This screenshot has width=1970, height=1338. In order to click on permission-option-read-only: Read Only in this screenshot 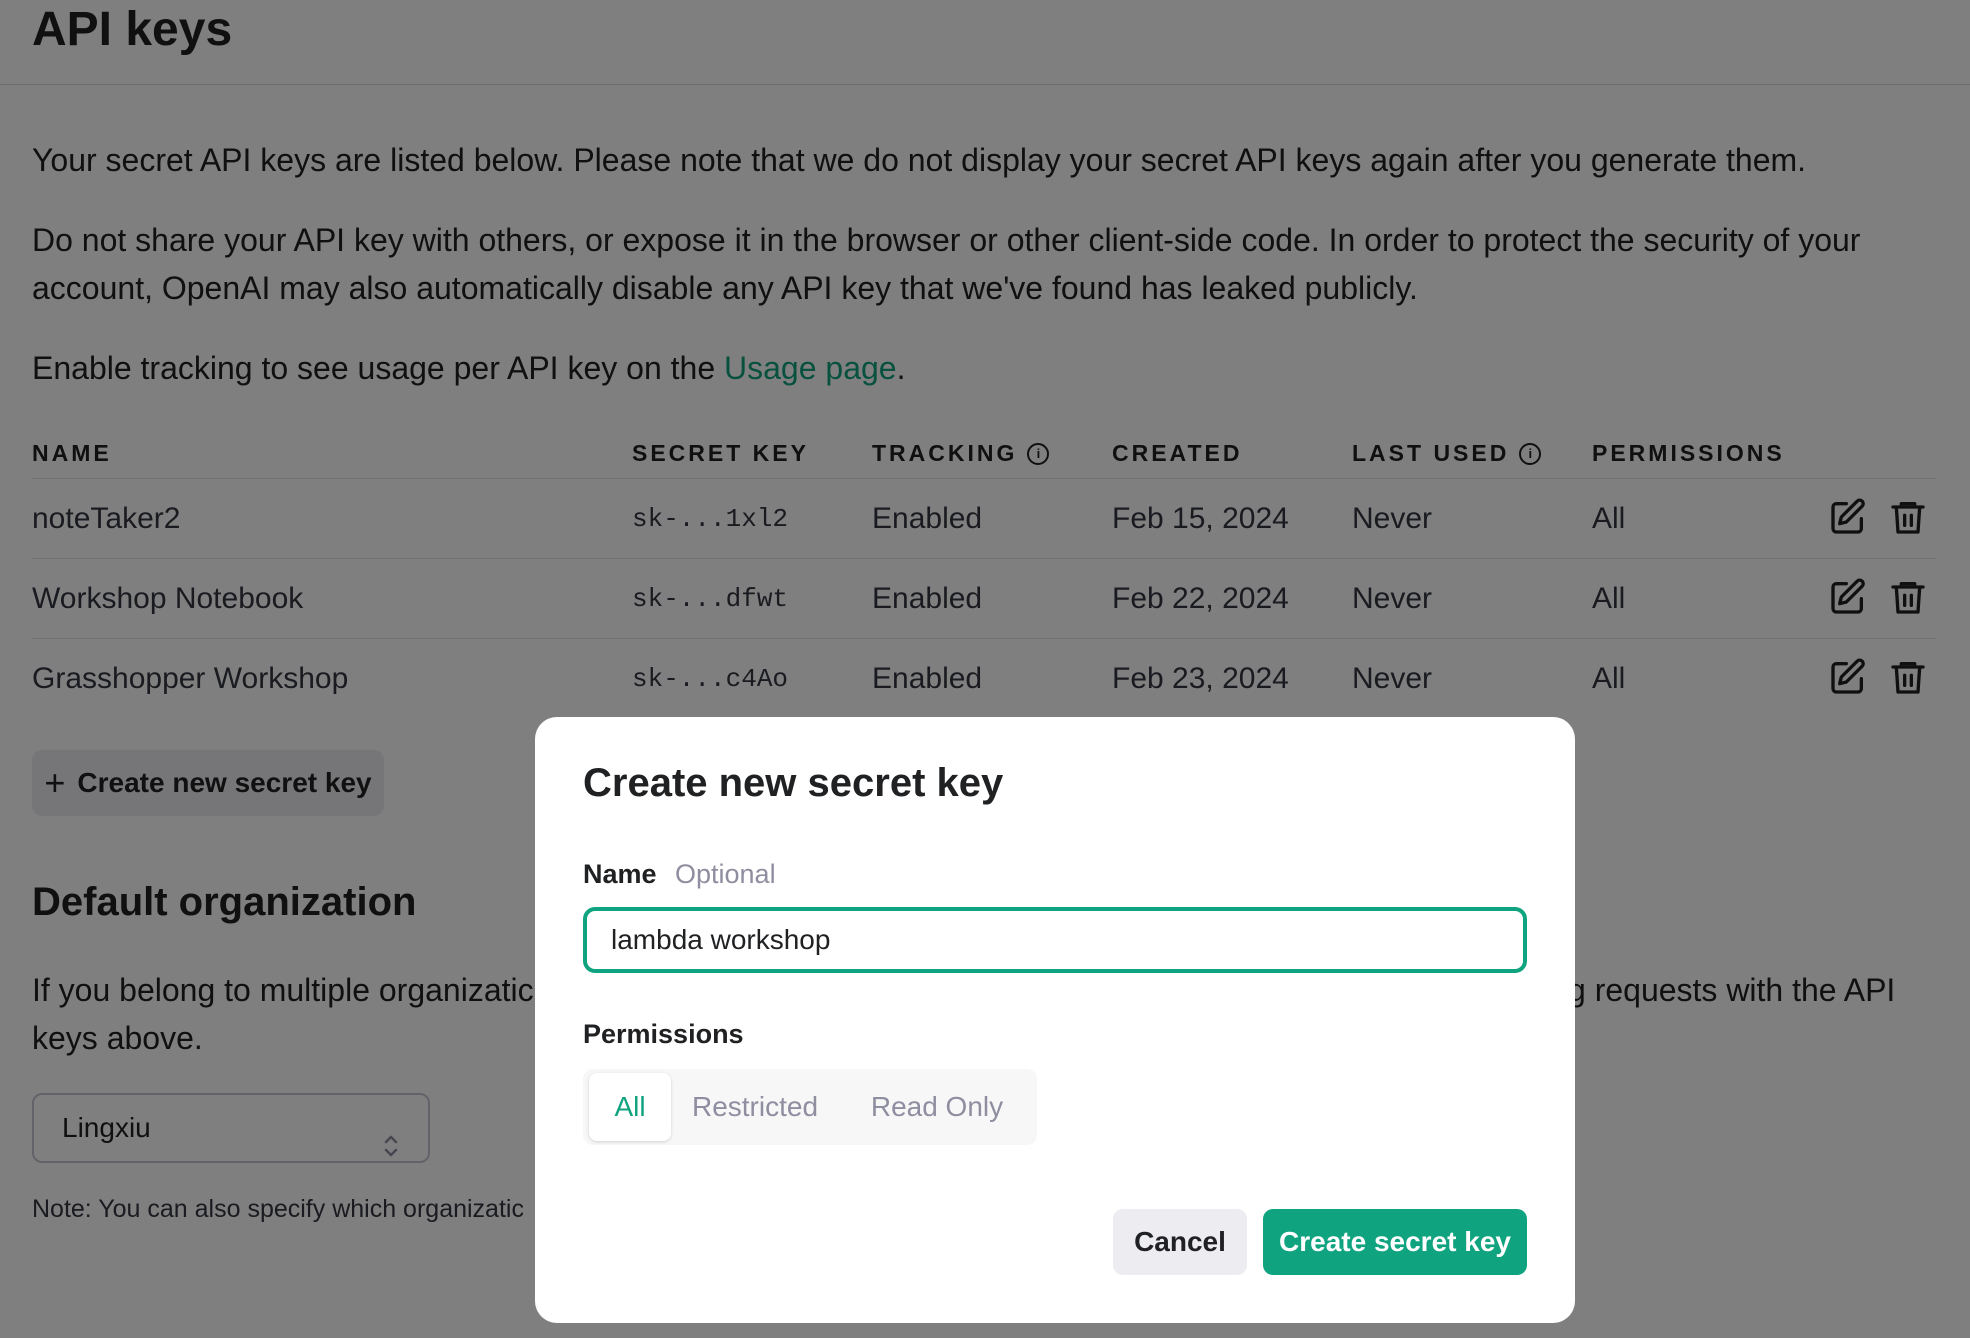, I will do `click(937, 1107)`.